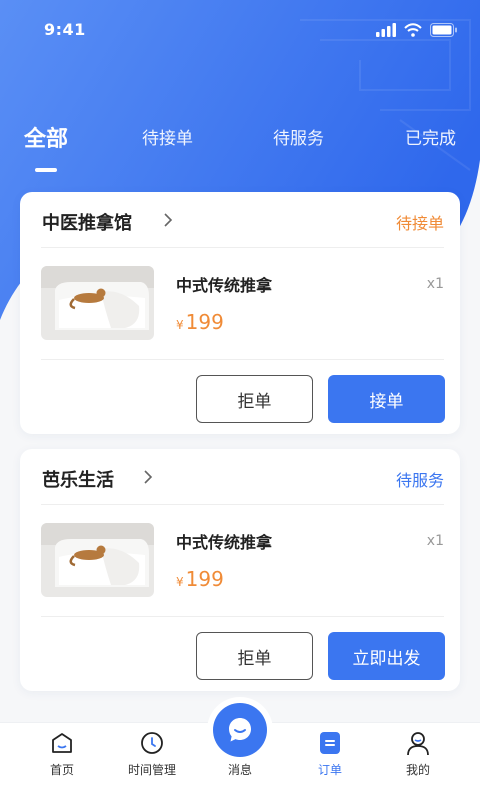 The width and height of the screenshot is (480, 800). I want to click on card-header: 中医推拿馆 待接单, so click(240, 220).